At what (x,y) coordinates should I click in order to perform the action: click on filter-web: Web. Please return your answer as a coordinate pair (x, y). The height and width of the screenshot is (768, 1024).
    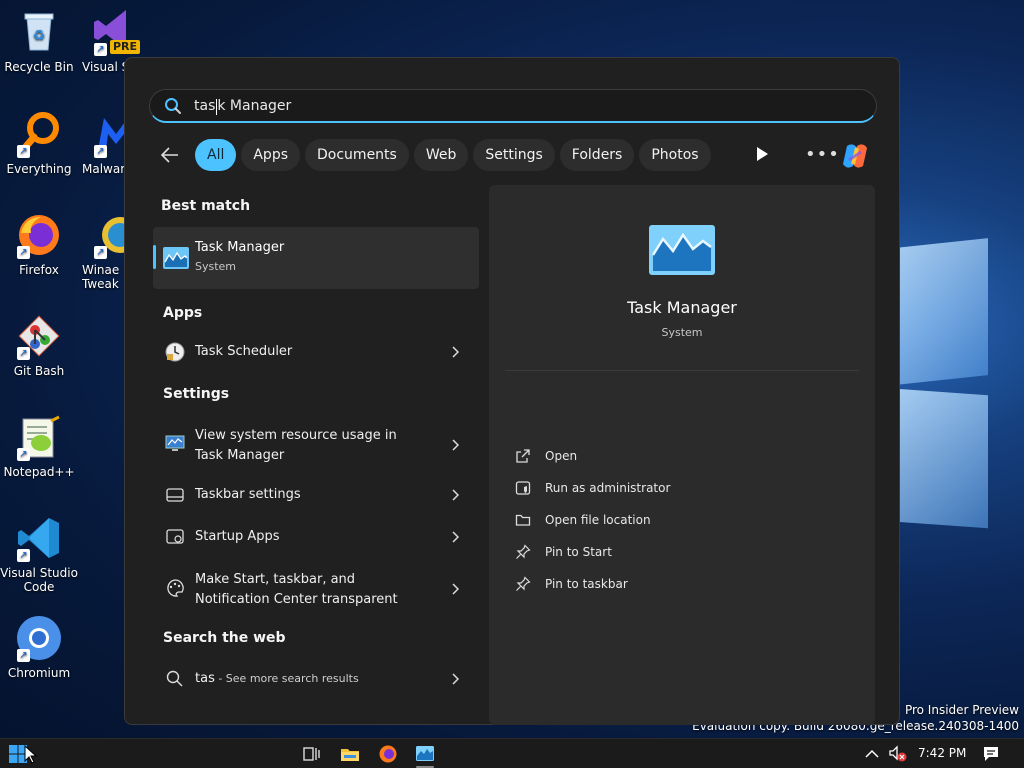
    Looking at the image, I should click on (441, 155).